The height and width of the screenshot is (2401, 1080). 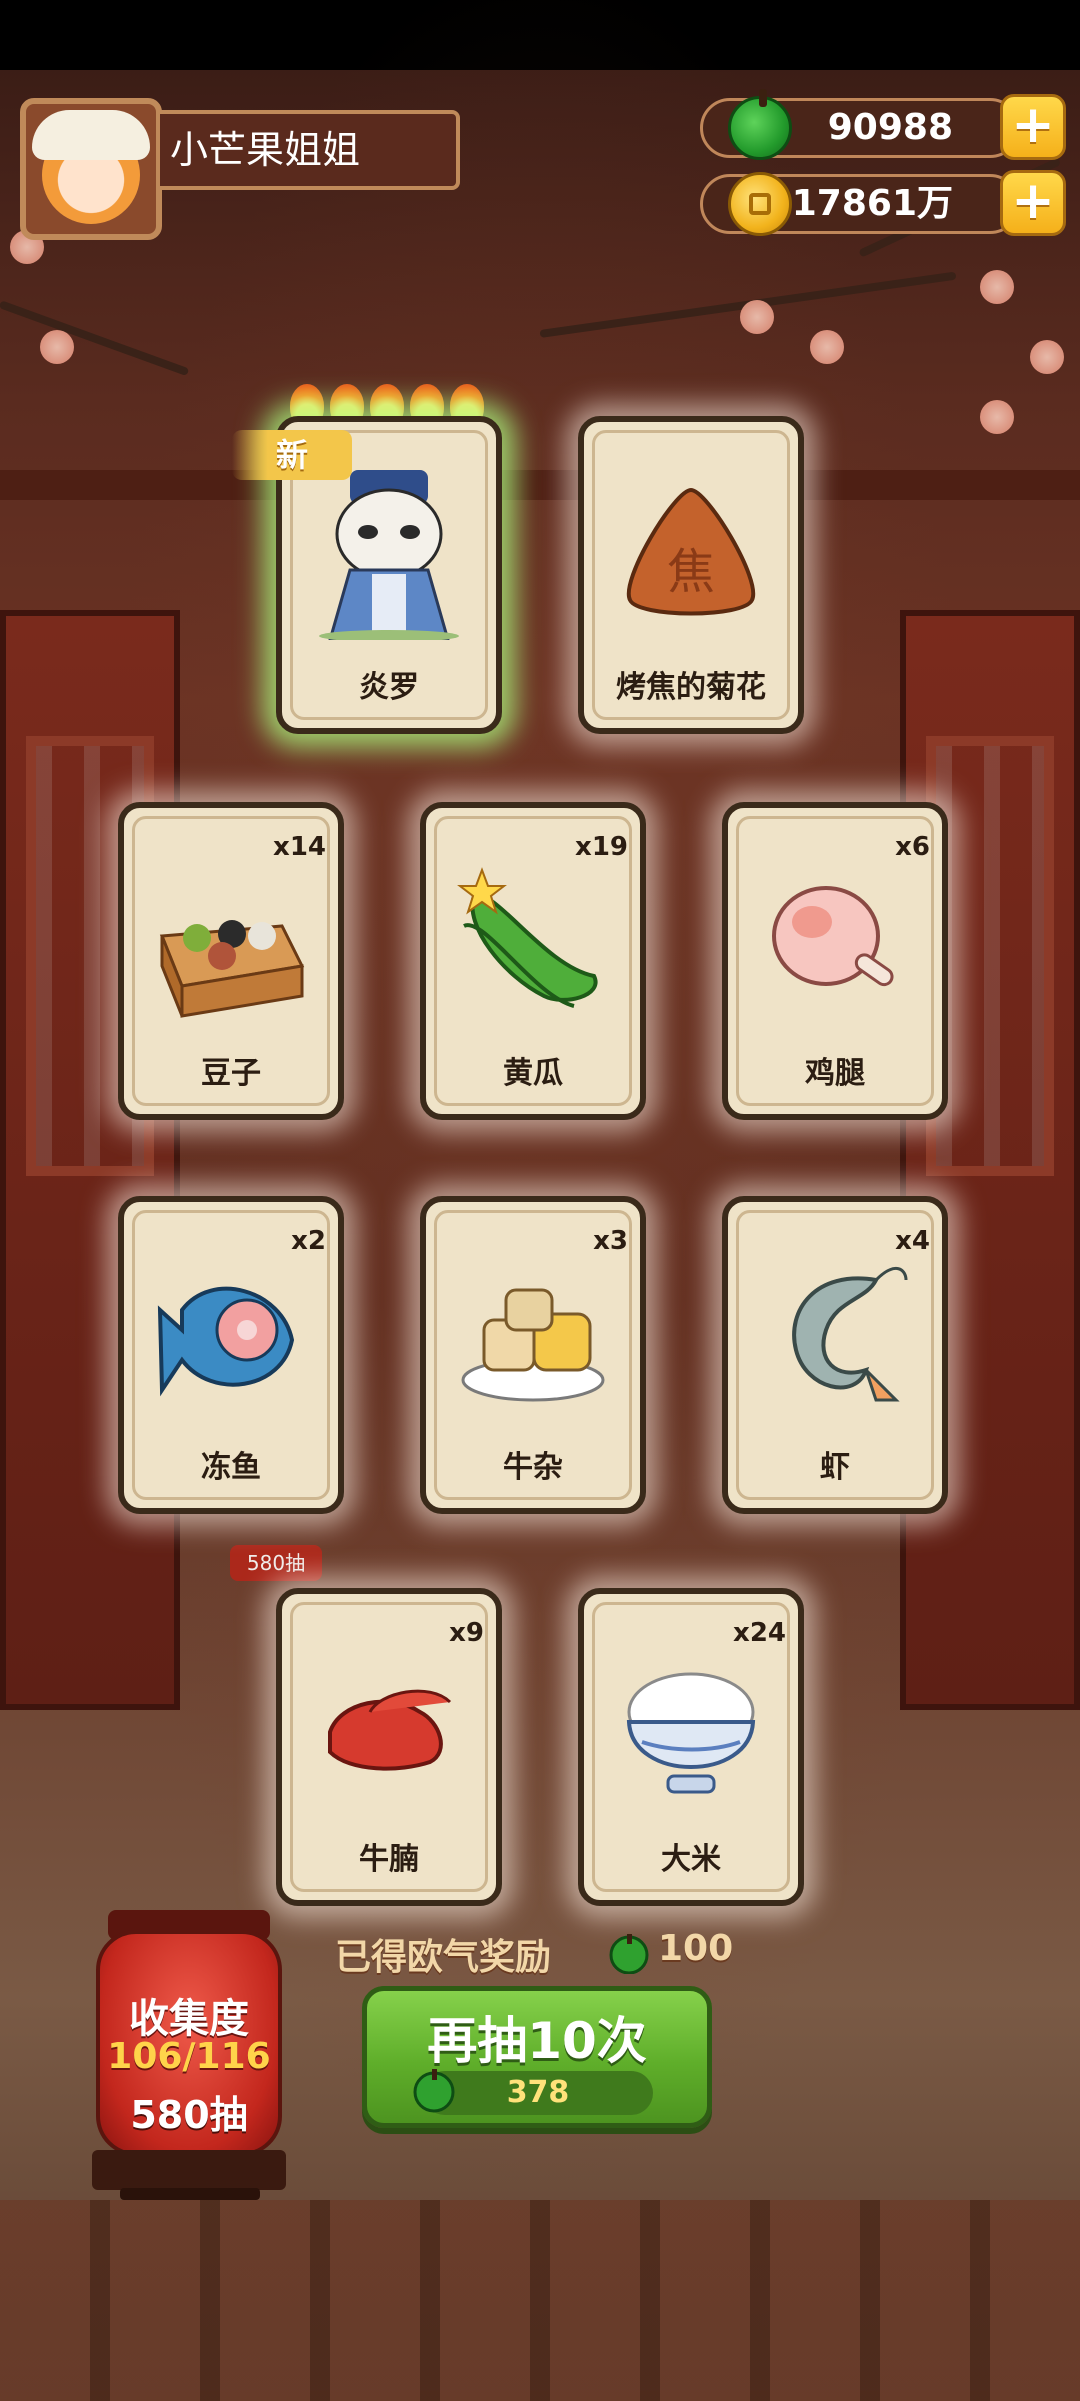 What do you see at coordinates (538, 2092) in the screenshot?
I see `draw-cost-value: 378` at bounding box center [538, 2092].